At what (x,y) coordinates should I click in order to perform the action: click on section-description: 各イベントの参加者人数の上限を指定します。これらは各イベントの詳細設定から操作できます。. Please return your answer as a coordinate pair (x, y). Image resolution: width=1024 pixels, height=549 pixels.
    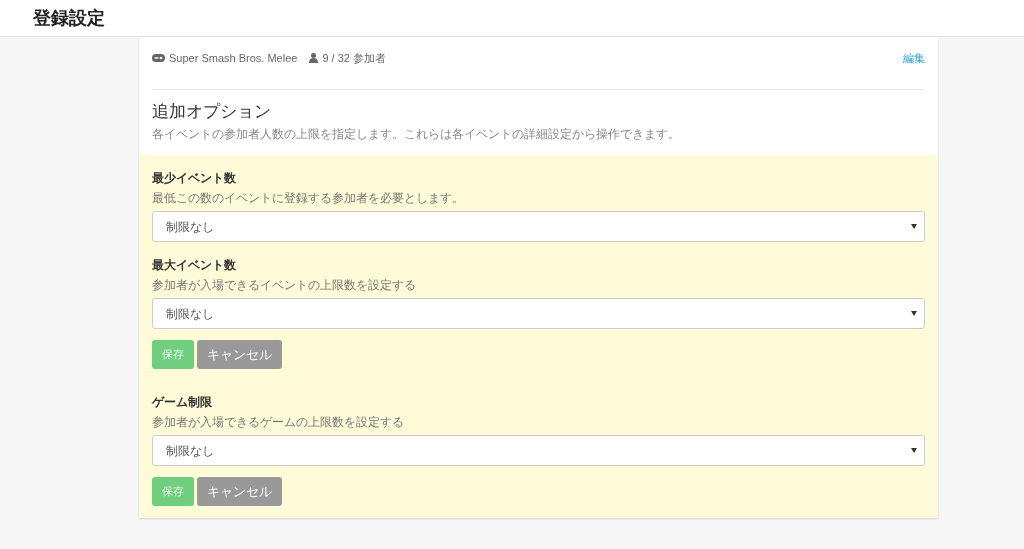
    Looking at the image, I should click on (416, 134).